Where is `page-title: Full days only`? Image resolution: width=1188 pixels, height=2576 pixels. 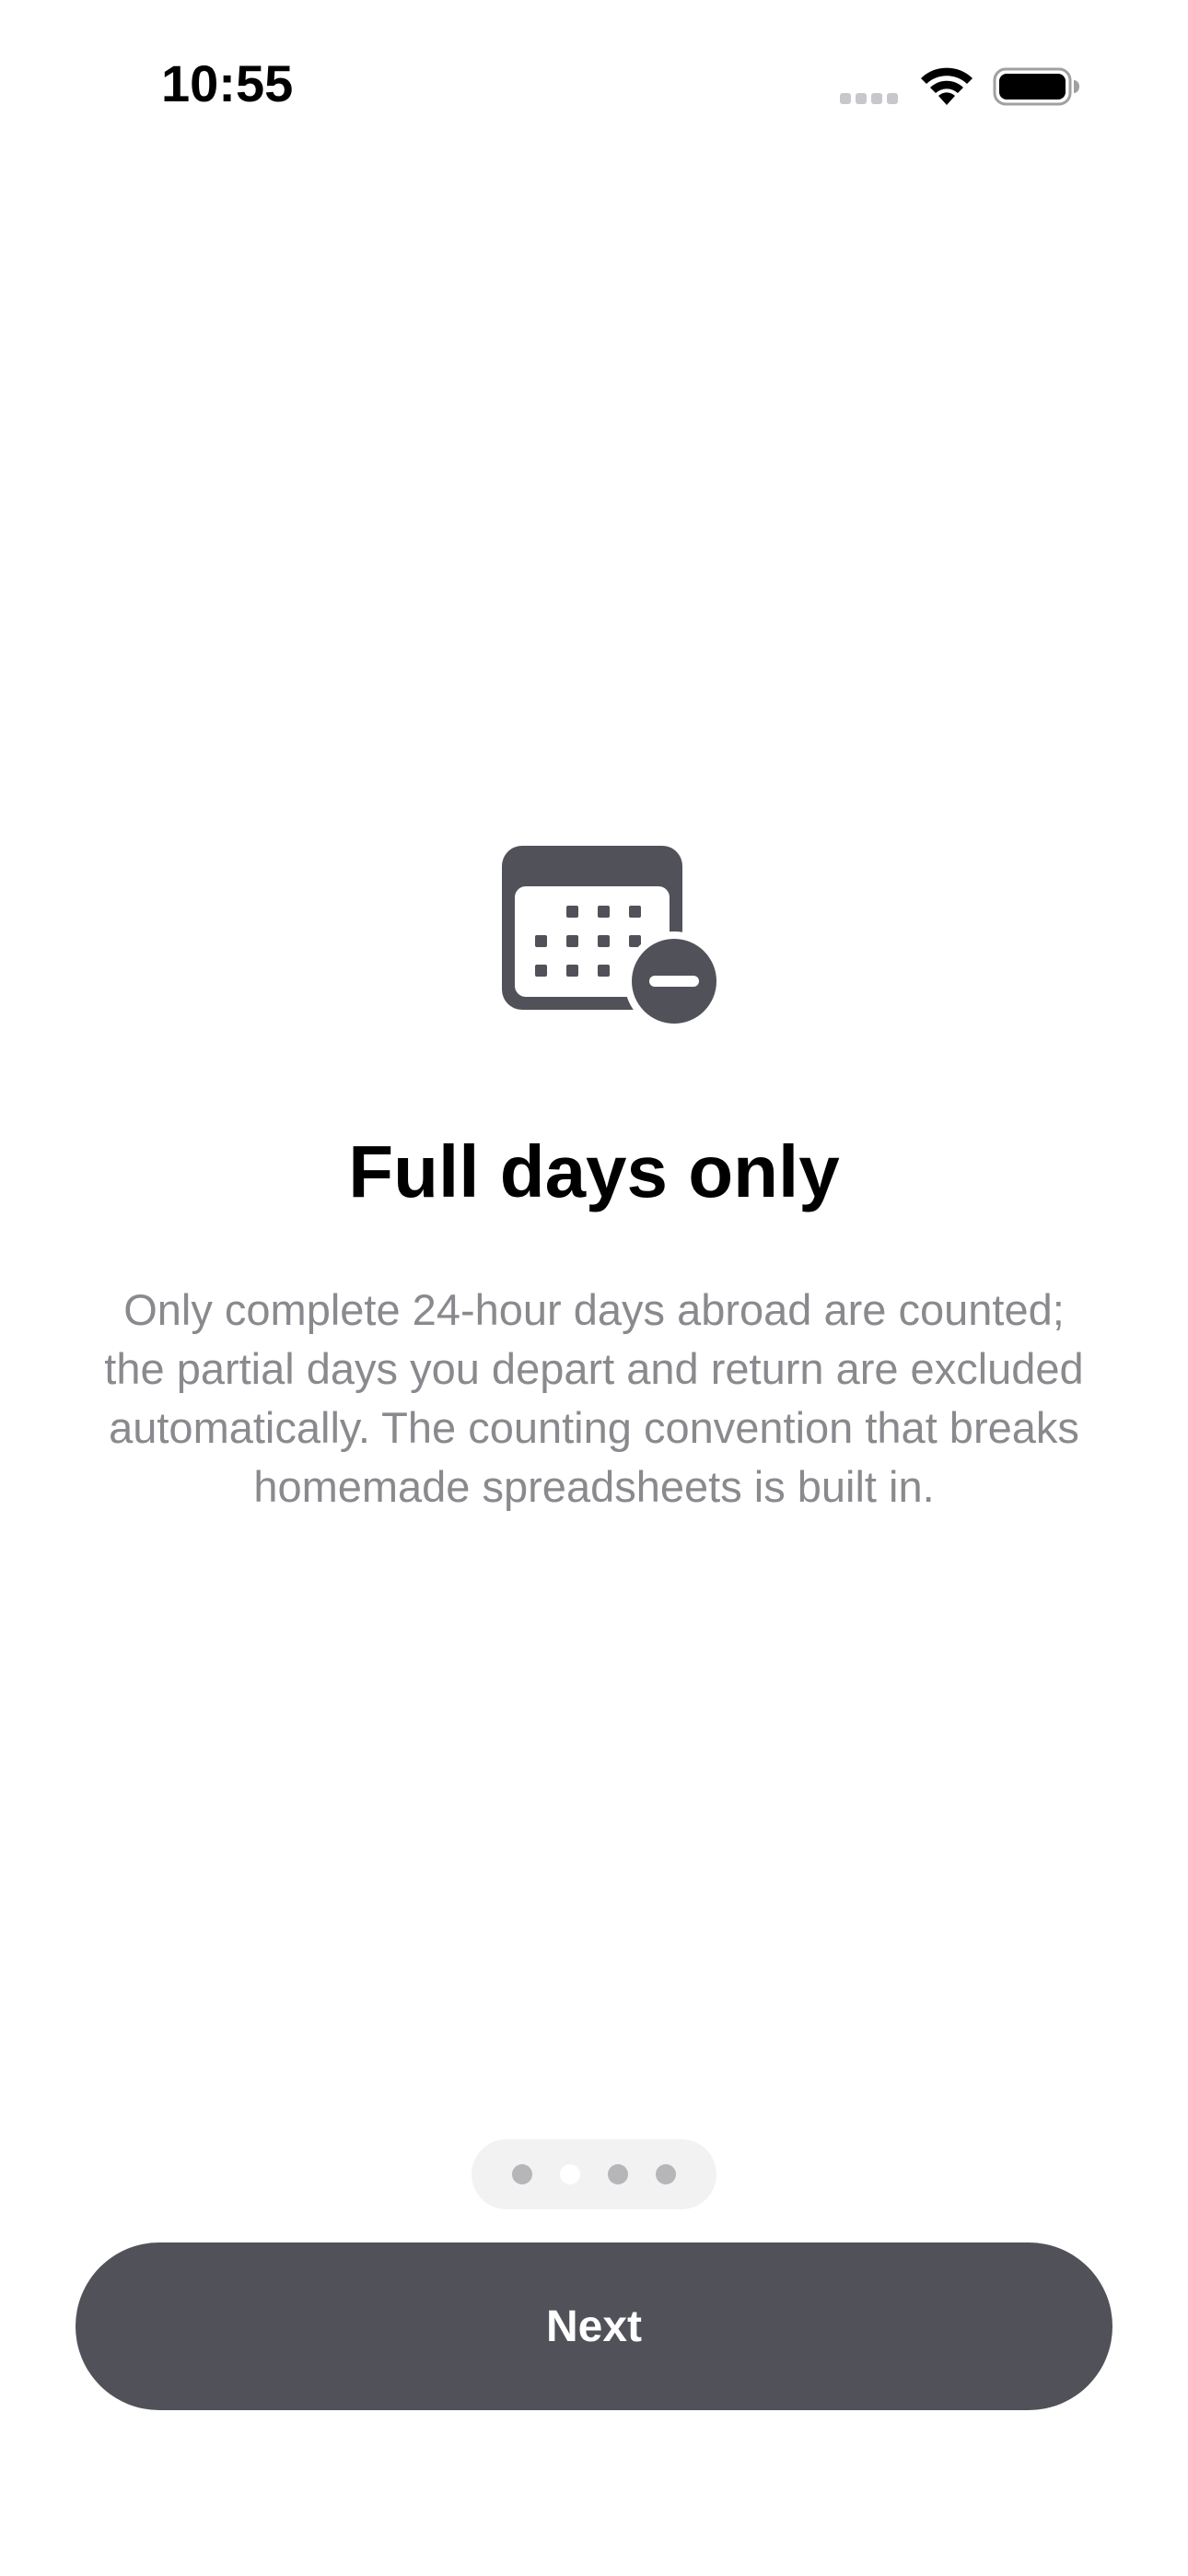
page-title: Full days only is located at coordinates (594, 1171).